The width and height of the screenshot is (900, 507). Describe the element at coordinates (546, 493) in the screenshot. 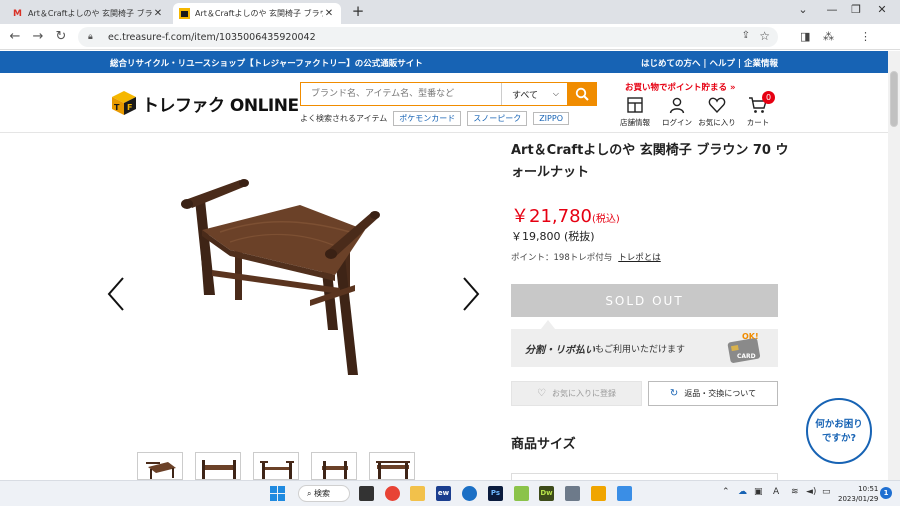

I see `dreamweaver-icon: Dw` at that location.